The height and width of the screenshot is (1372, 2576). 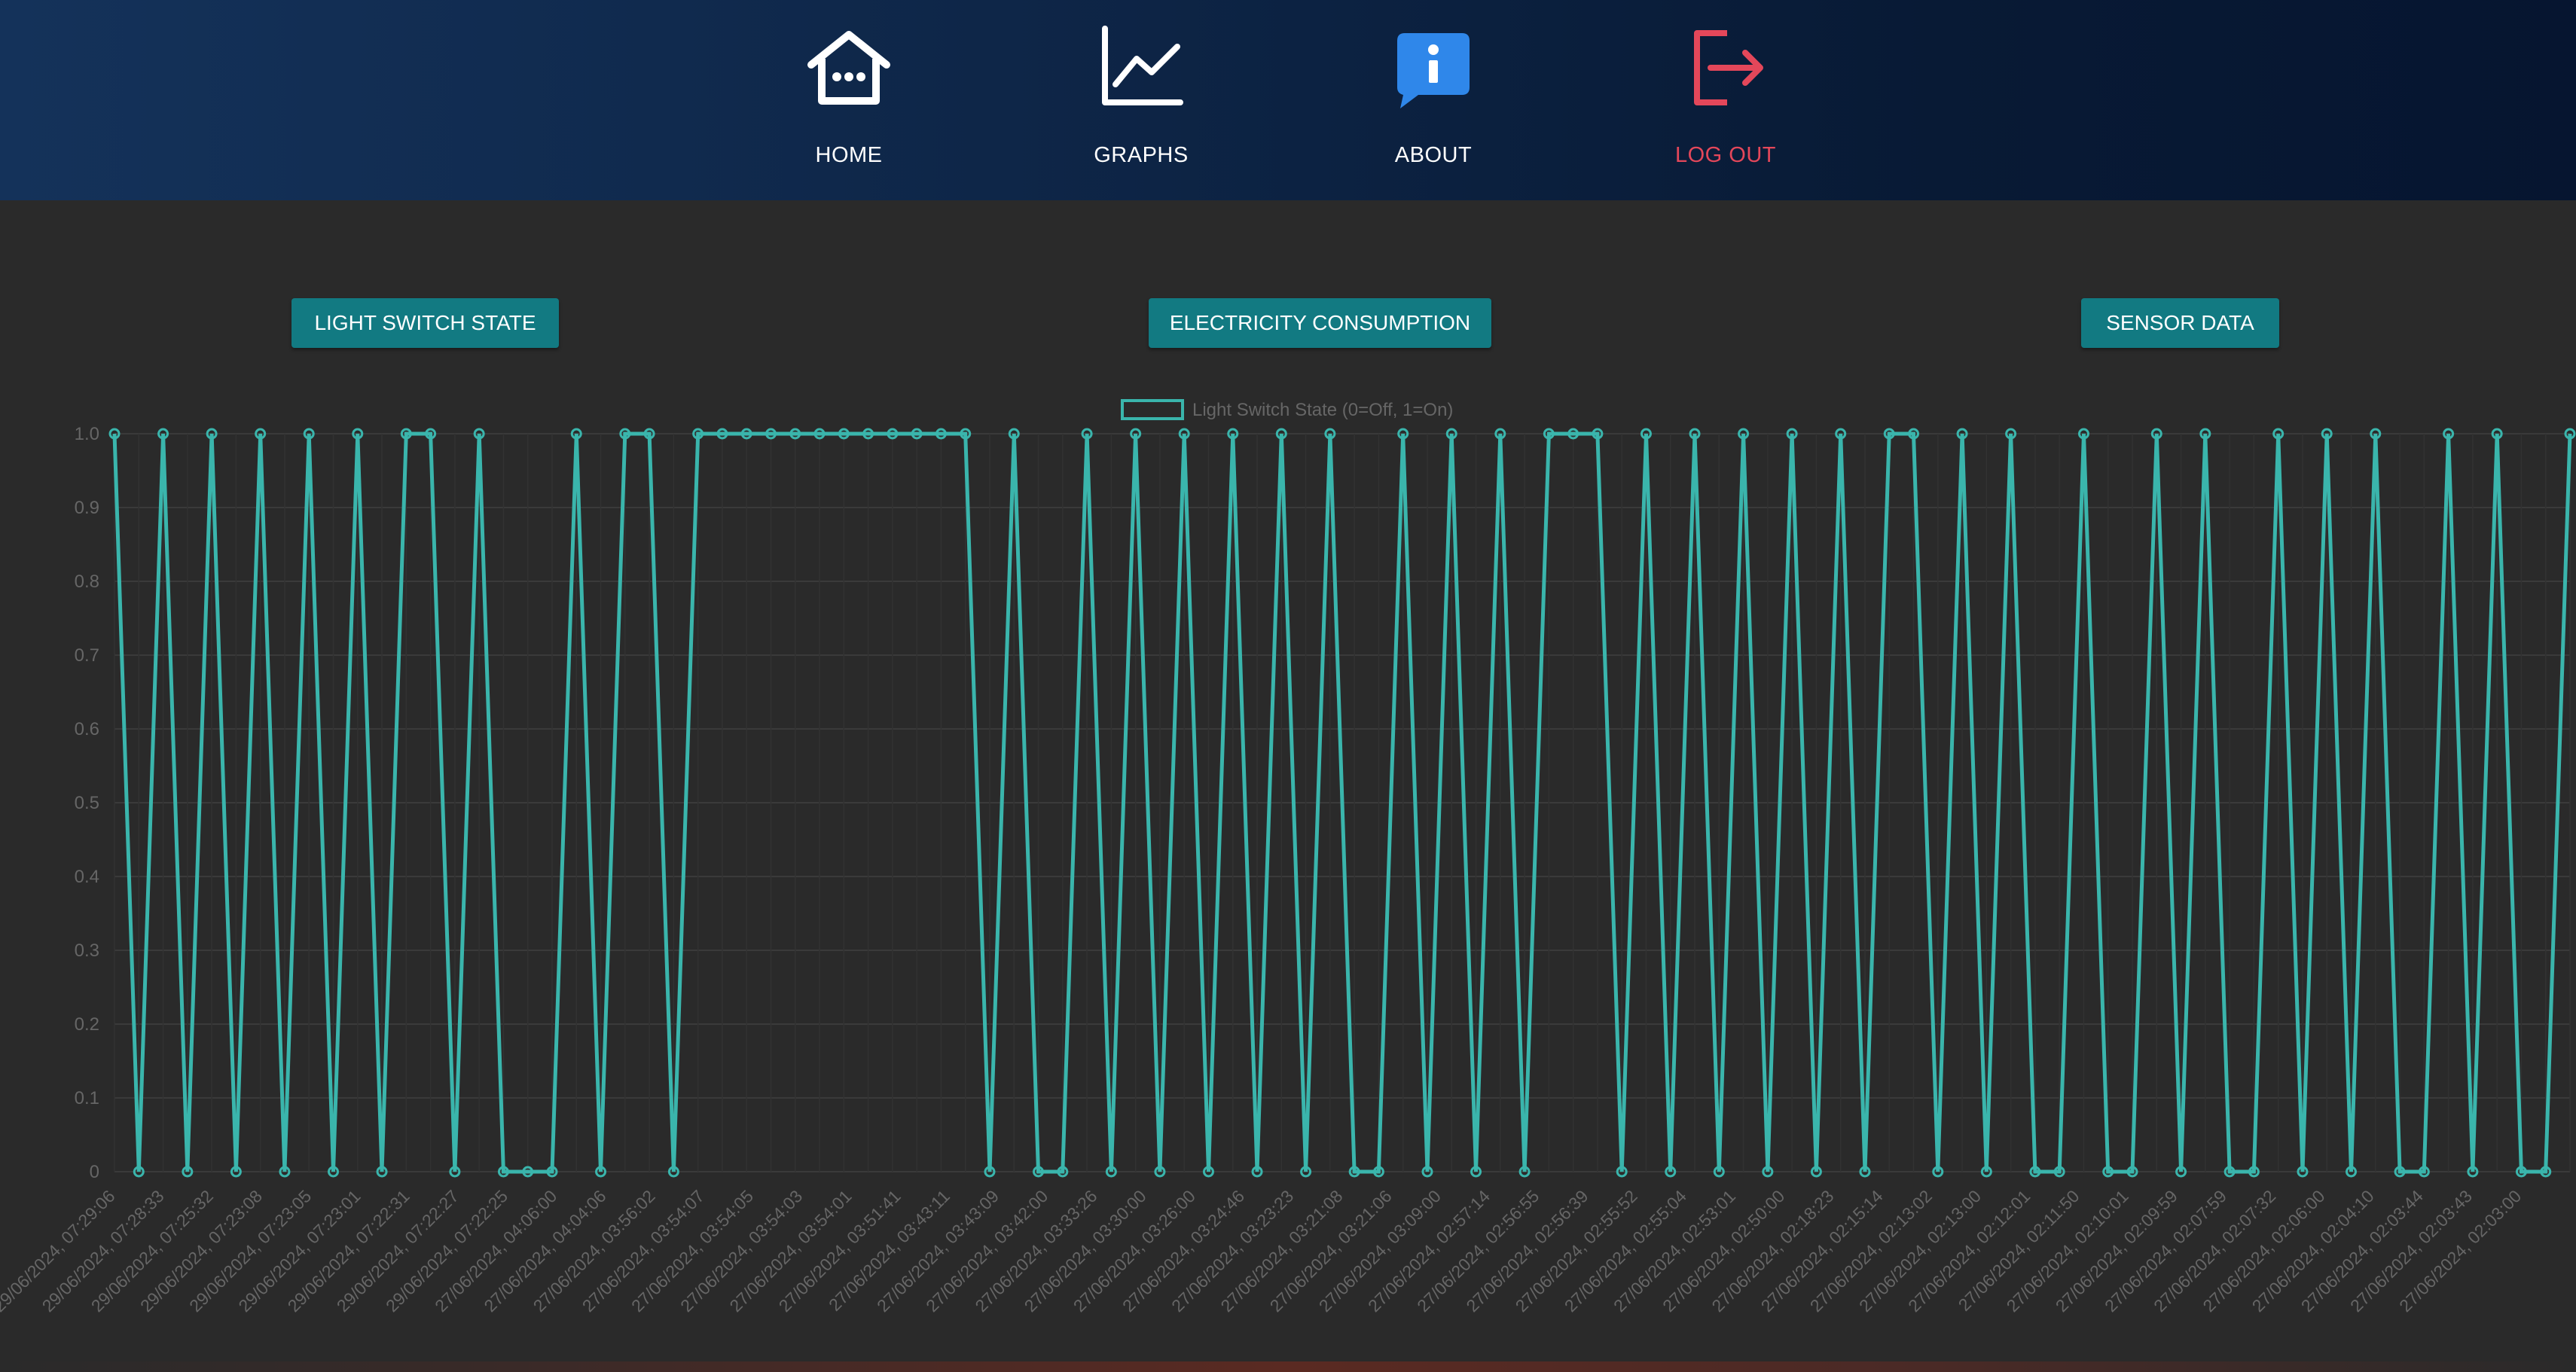 What do you see at coordinates (87, 434) in the screenshot?
I see `y-tick-label: 1.0` at bounding box center [87, 434].